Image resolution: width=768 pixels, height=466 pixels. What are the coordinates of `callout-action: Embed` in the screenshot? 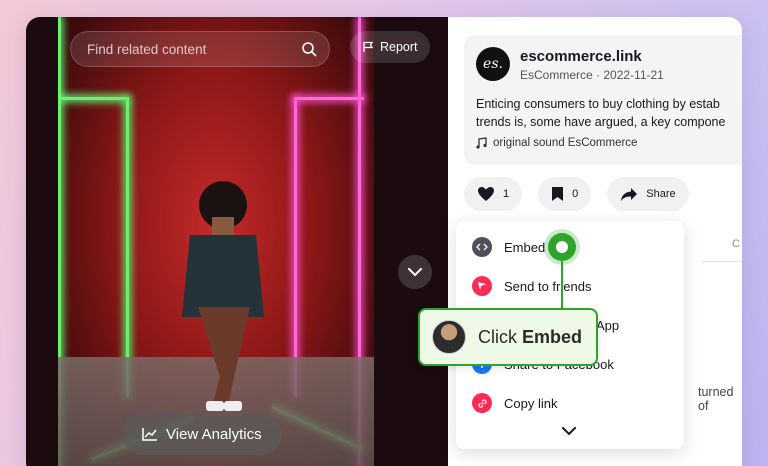 It's located at (552, 336).